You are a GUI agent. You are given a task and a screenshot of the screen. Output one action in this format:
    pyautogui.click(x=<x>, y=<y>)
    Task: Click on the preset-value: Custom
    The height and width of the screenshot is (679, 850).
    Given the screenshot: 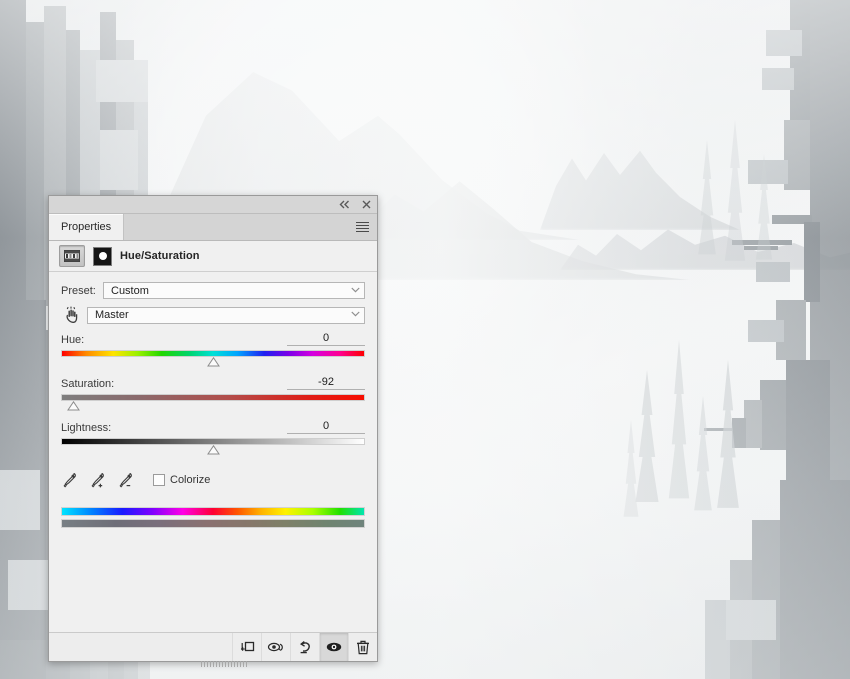 What is the action you would take?
    pyautogui.click(x=130, y=290)
    